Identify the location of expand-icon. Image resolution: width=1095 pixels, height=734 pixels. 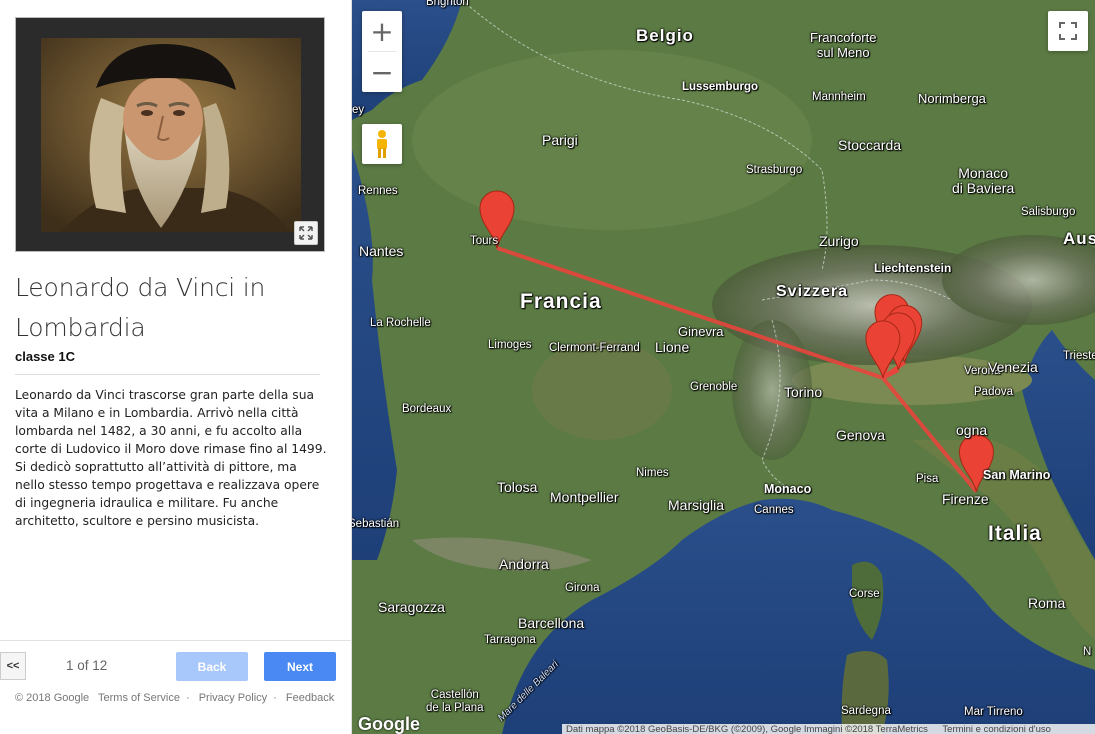
(306, 233).